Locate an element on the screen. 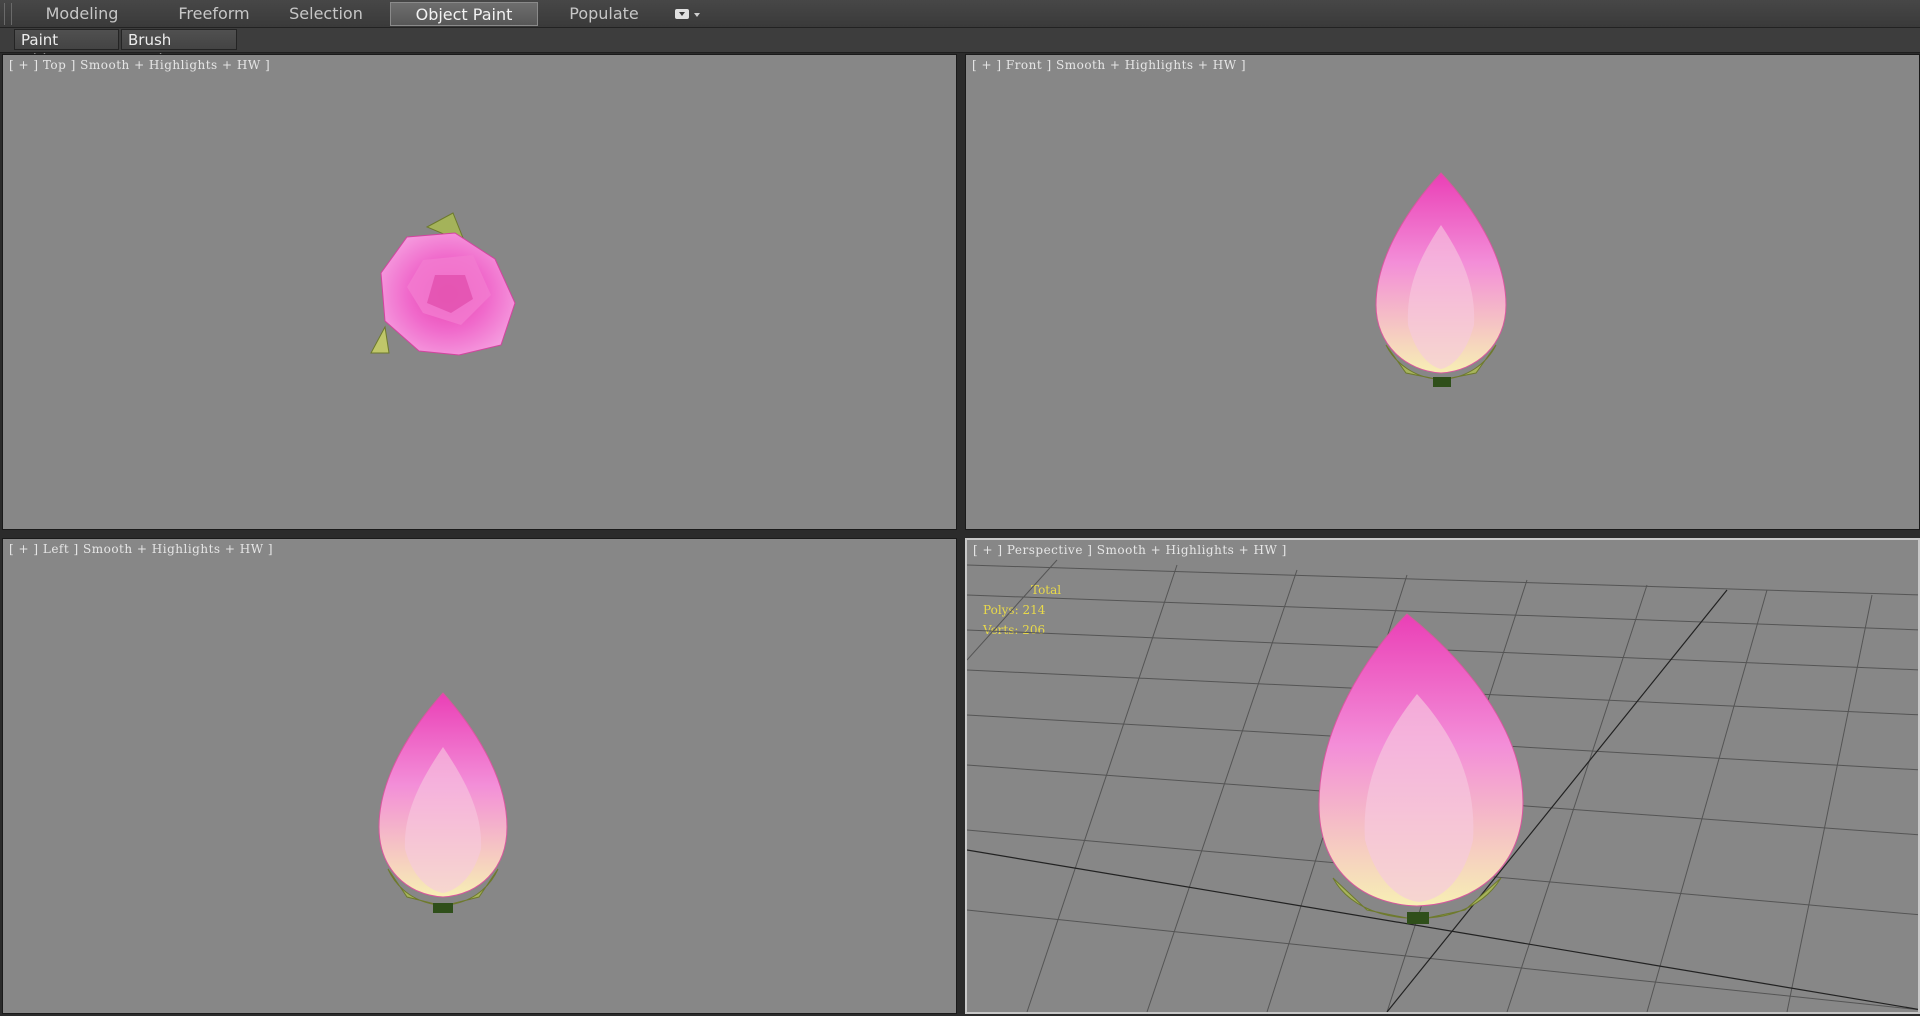  ribbon-options-dropdown is located at coordinates (689, 14).